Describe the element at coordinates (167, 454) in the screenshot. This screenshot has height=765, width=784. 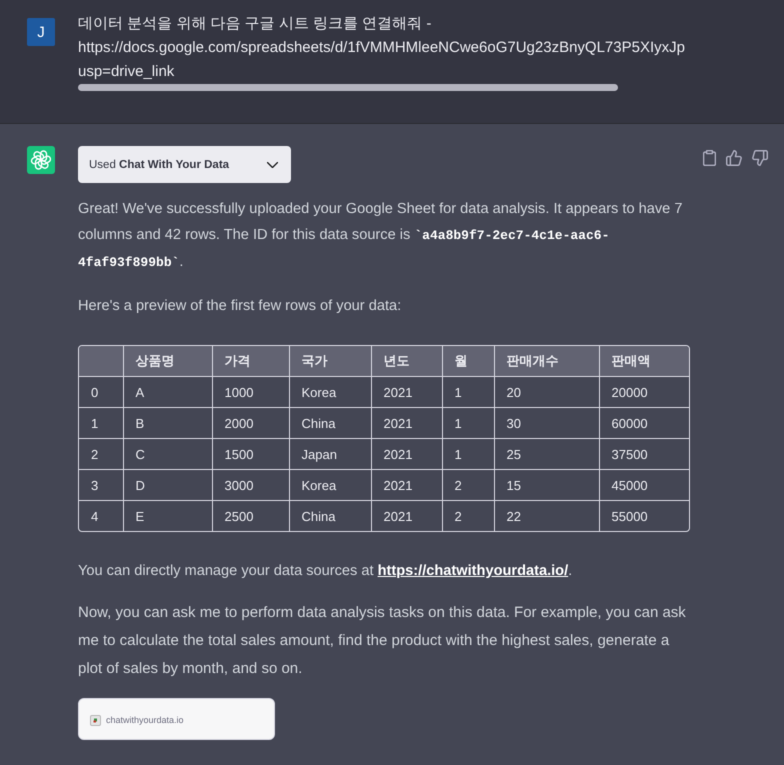
I see `table-cell: C` at that location.